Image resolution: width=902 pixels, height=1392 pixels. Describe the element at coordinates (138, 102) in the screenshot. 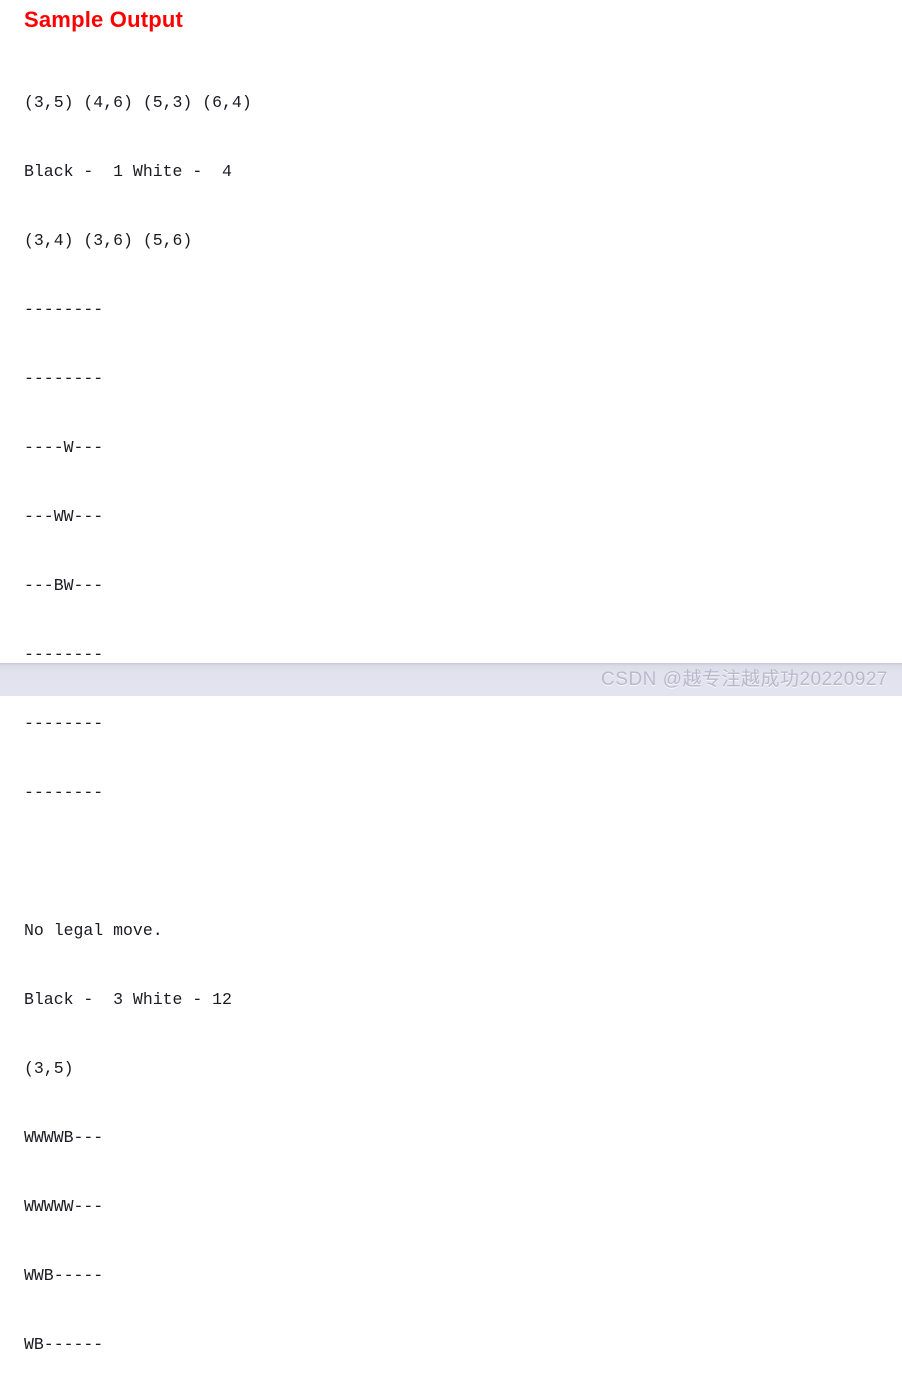

I see `output-line: (3,5) (4,6) (5,3) (6,4)` at that location.